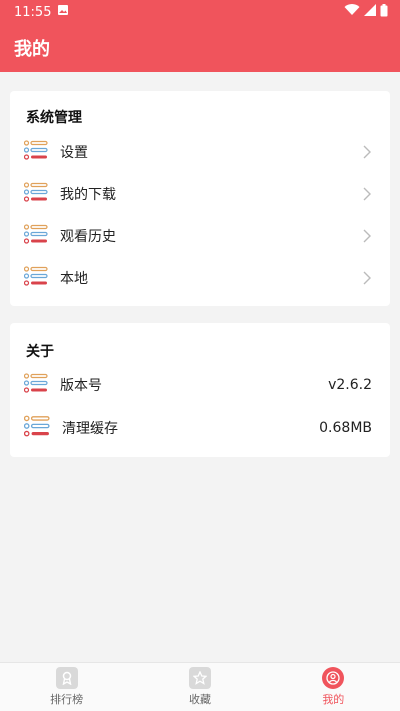 The image size is (400, 711). I want to click on app-bar: 我的, so click(200, 48).